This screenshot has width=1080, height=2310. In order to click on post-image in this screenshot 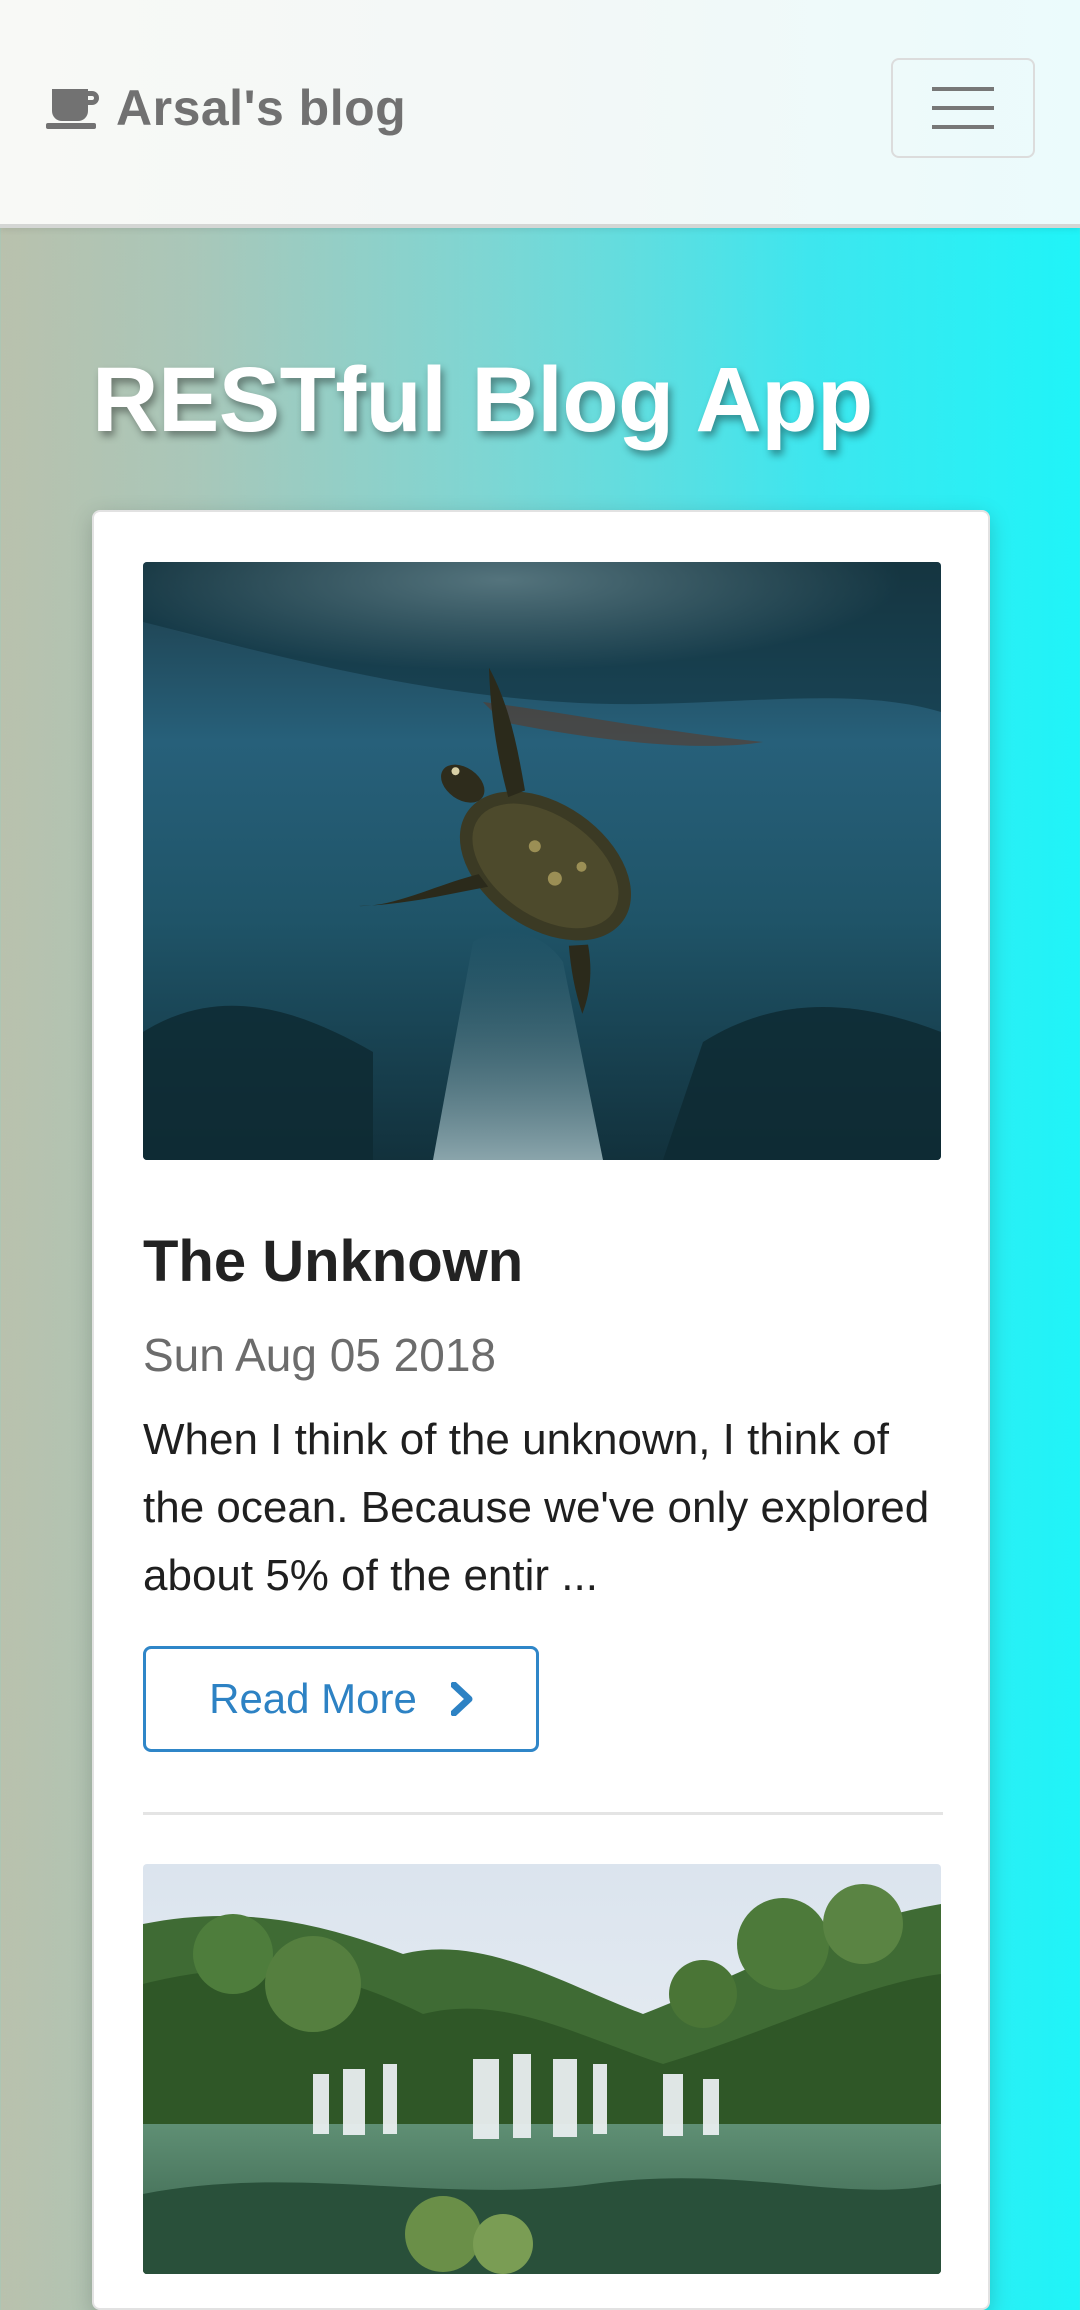, I will do `click(542, 2069)`.